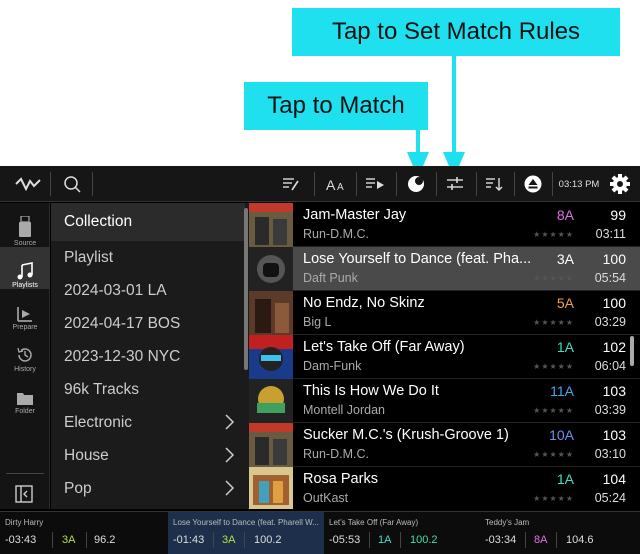 The height and width of the screenshot is (554, 640). Describe the element at coordinates (25, 399) in the screenshot. I see `folder-icon` at that location.